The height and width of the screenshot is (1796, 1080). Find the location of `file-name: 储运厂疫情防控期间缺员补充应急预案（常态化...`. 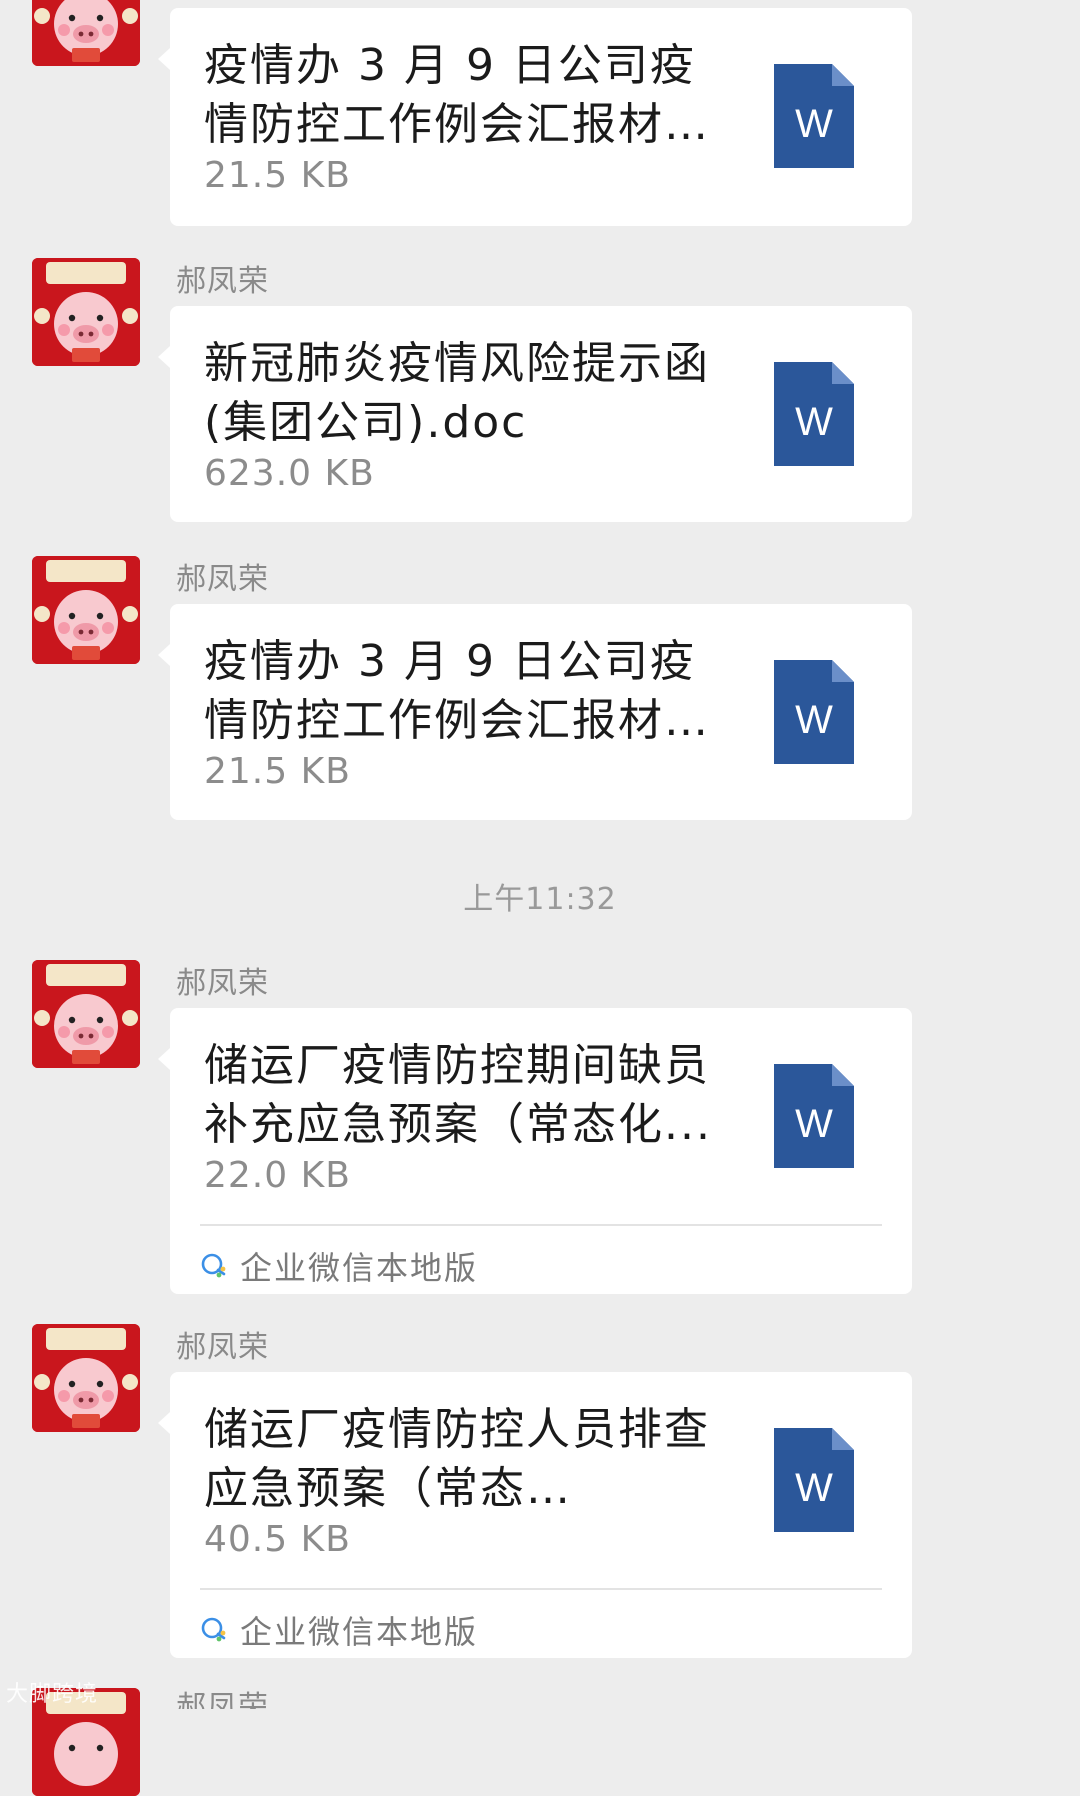

file-name: 储运厂疫情防控期间缺员补充应急预案（常态化... is located at coordinates (458, 1095).